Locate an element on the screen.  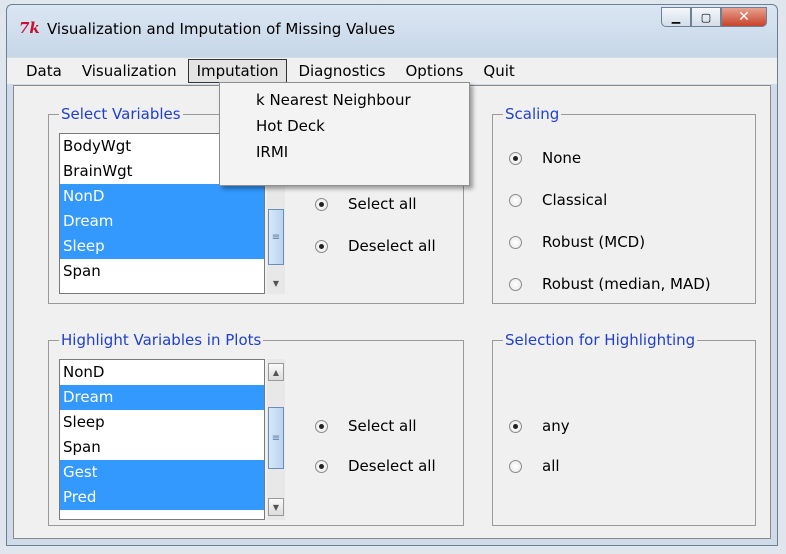
tk-logo-icon: 7k is located at coordinates (29, 28).